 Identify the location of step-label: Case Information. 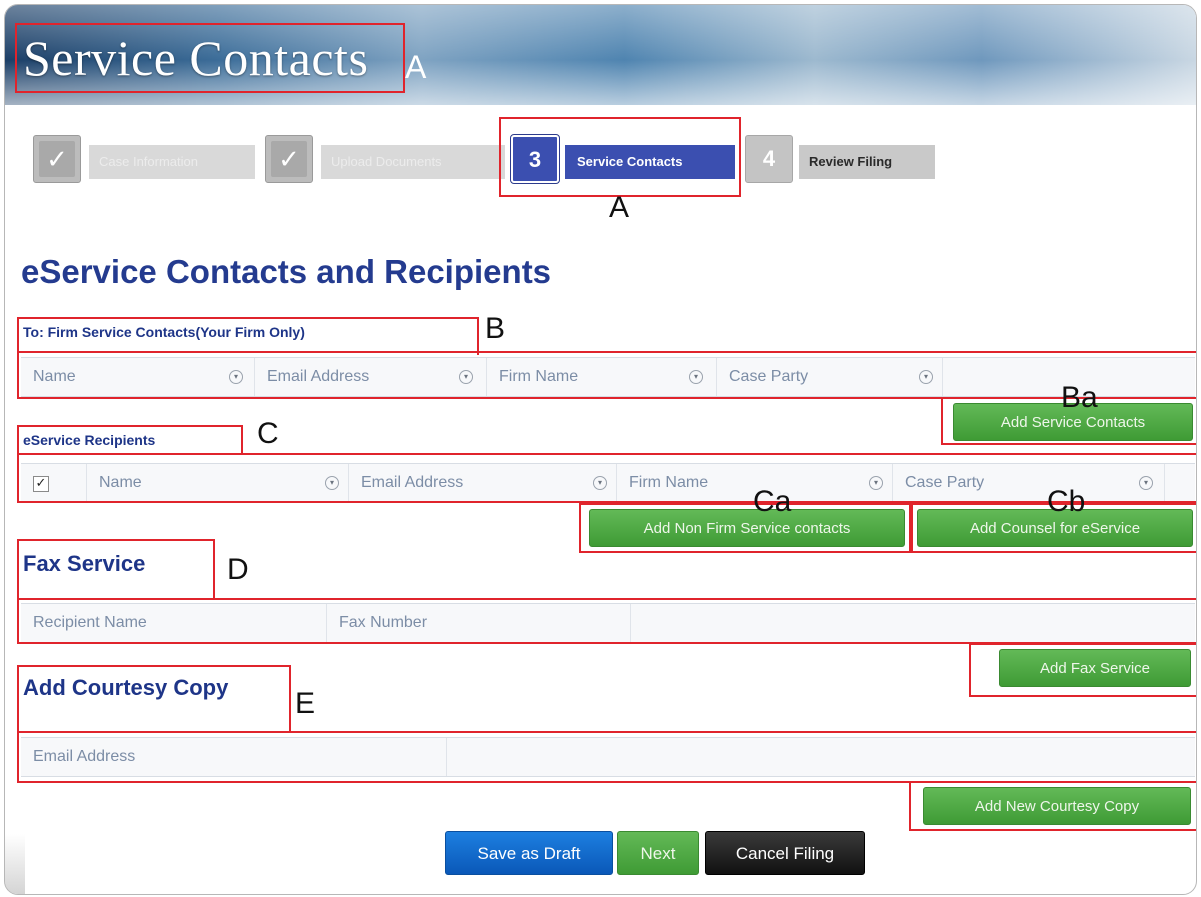
(172, 162).